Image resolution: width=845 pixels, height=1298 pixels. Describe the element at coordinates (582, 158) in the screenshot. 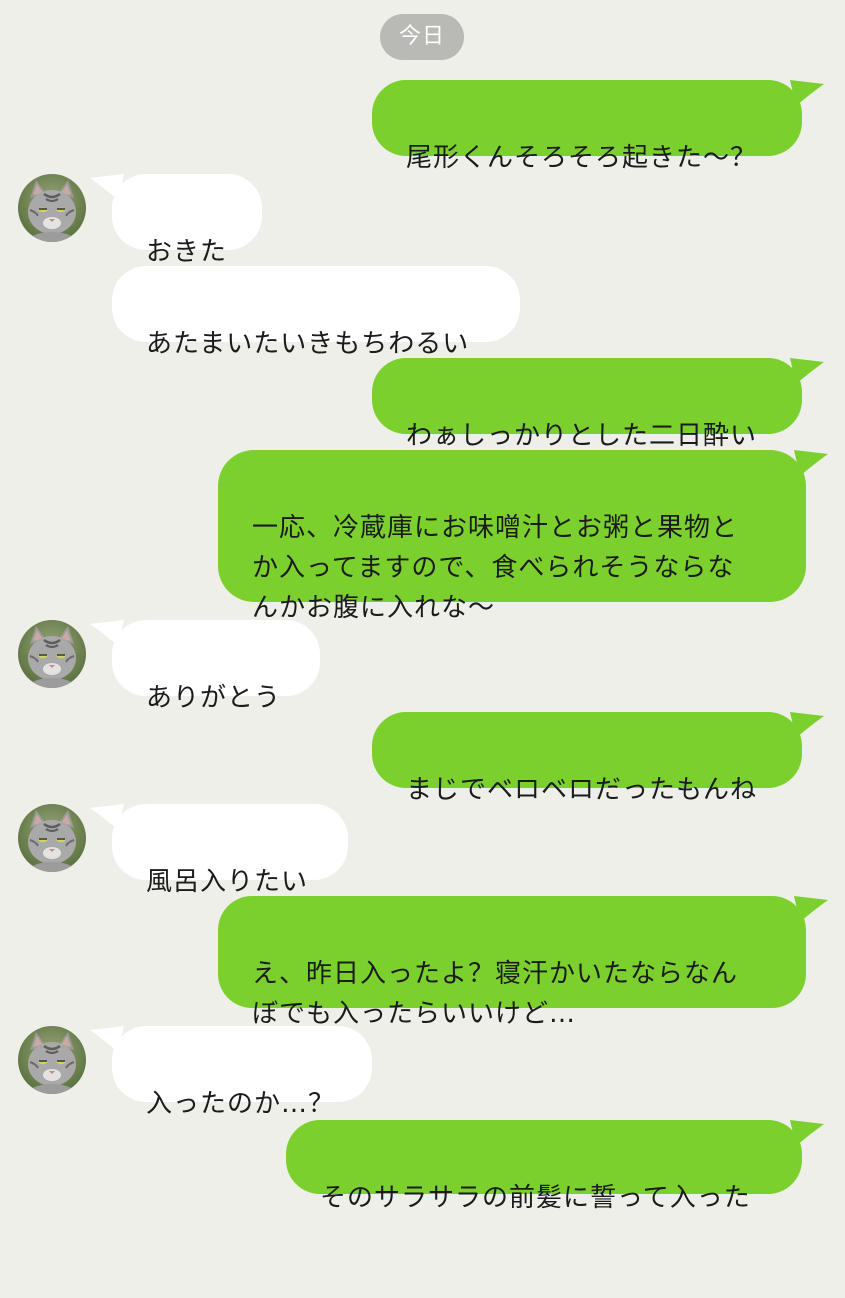

I see `message-text: 尾形くんそろそろ起きた〜？` at that location.